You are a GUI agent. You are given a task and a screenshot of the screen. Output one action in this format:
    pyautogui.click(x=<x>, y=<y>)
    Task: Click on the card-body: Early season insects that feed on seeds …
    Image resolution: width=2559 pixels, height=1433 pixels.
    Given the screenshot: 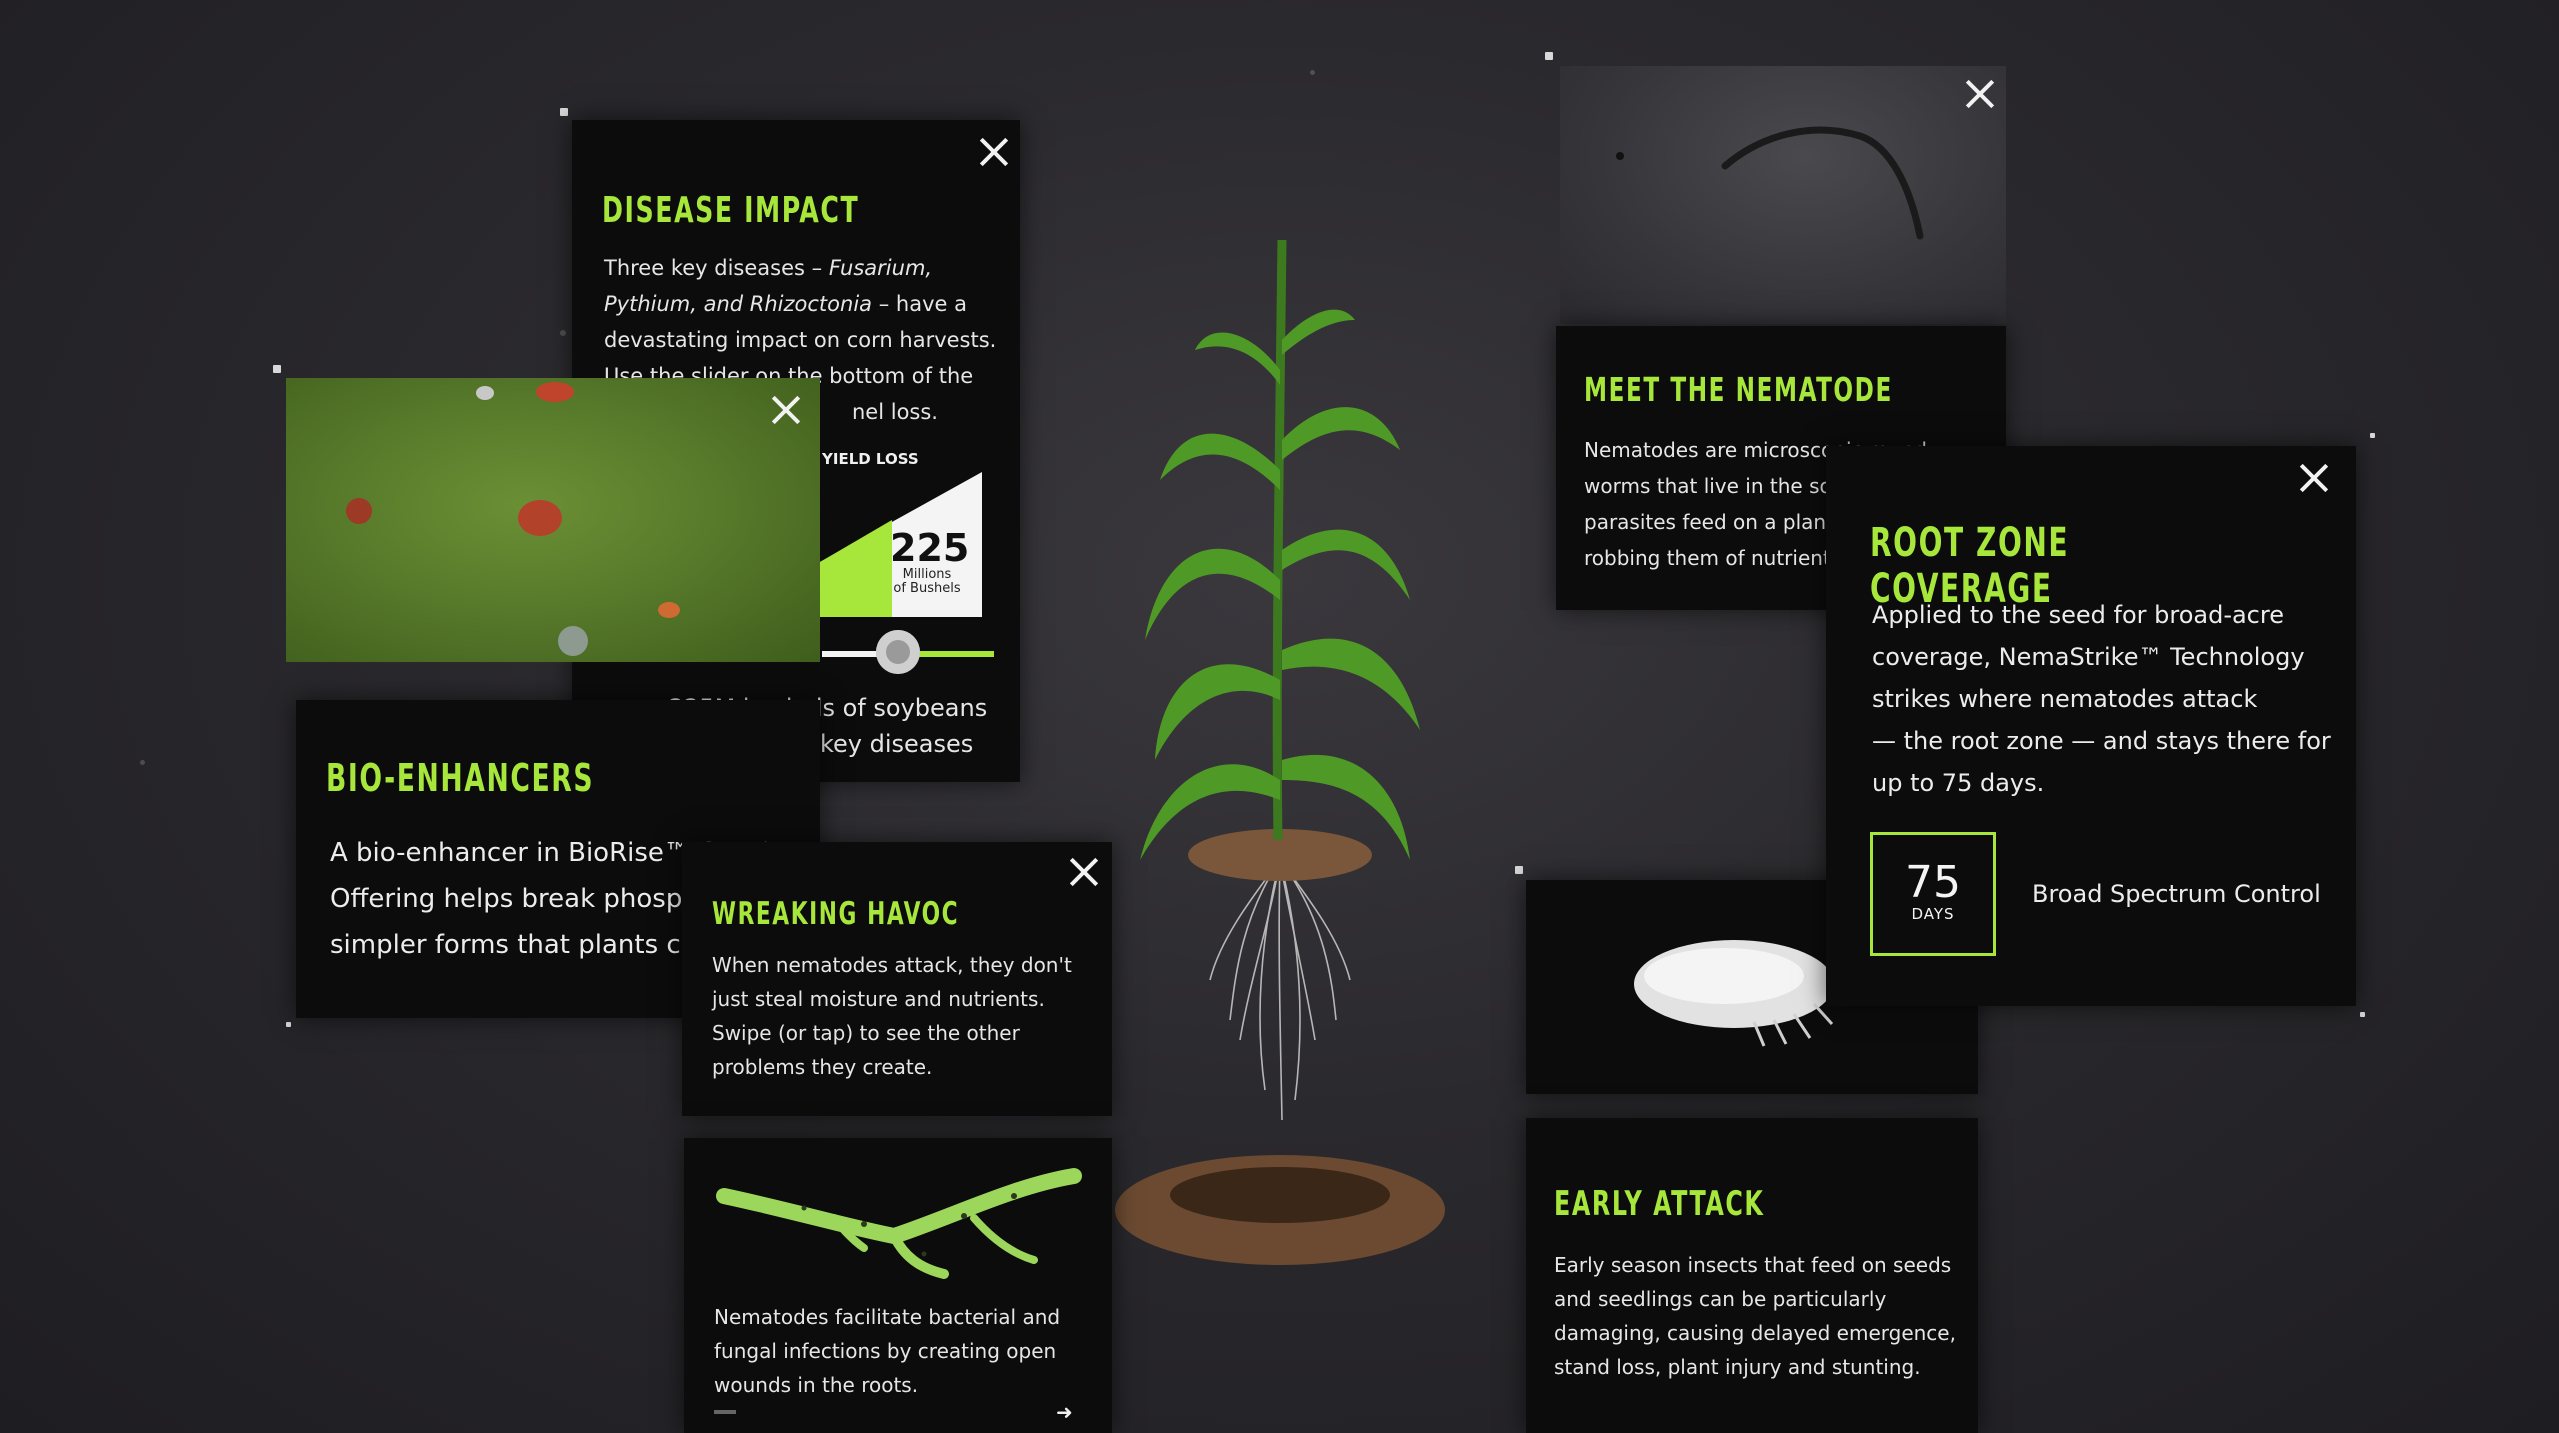 What is the action you would take?
    pyautogui.click(x=1755, y=1316)
    